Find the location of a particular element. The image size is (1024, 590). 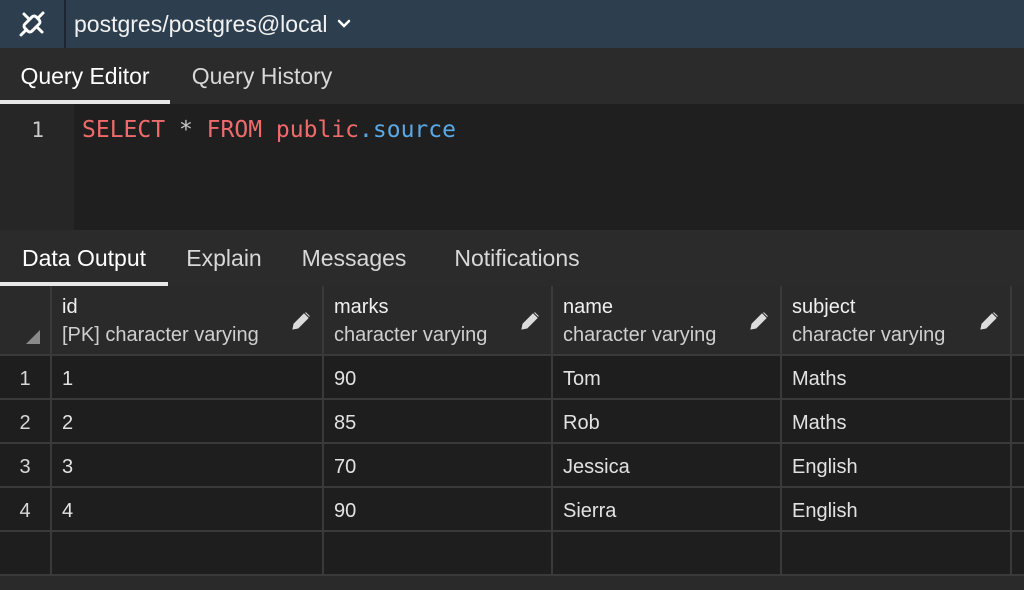

tab-query-history: Query History is located at coordinates (262, 76).